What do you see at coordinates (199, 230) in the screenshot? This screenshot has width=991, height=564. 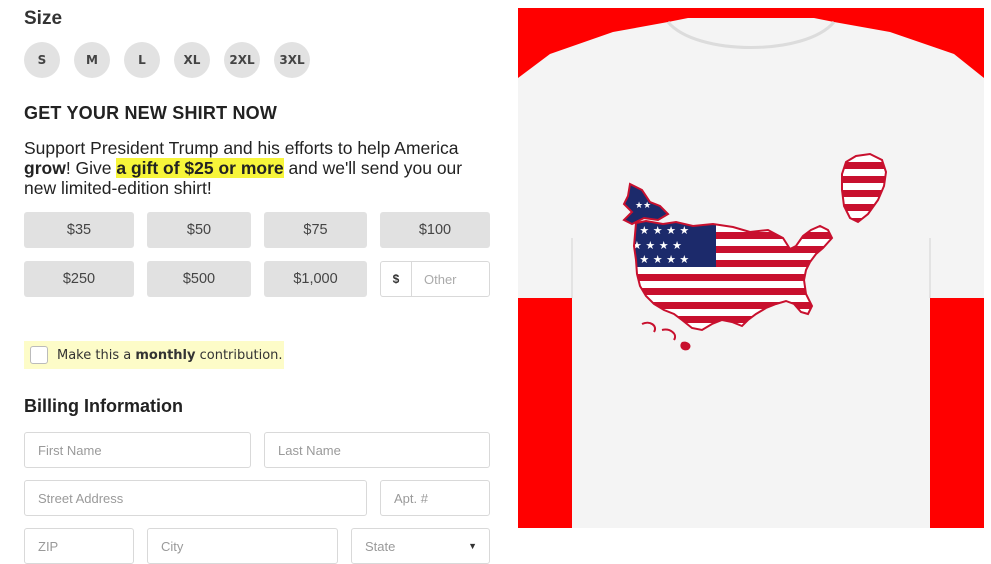 I see `amount-button-50: $50` at bounding box center [199, 230].